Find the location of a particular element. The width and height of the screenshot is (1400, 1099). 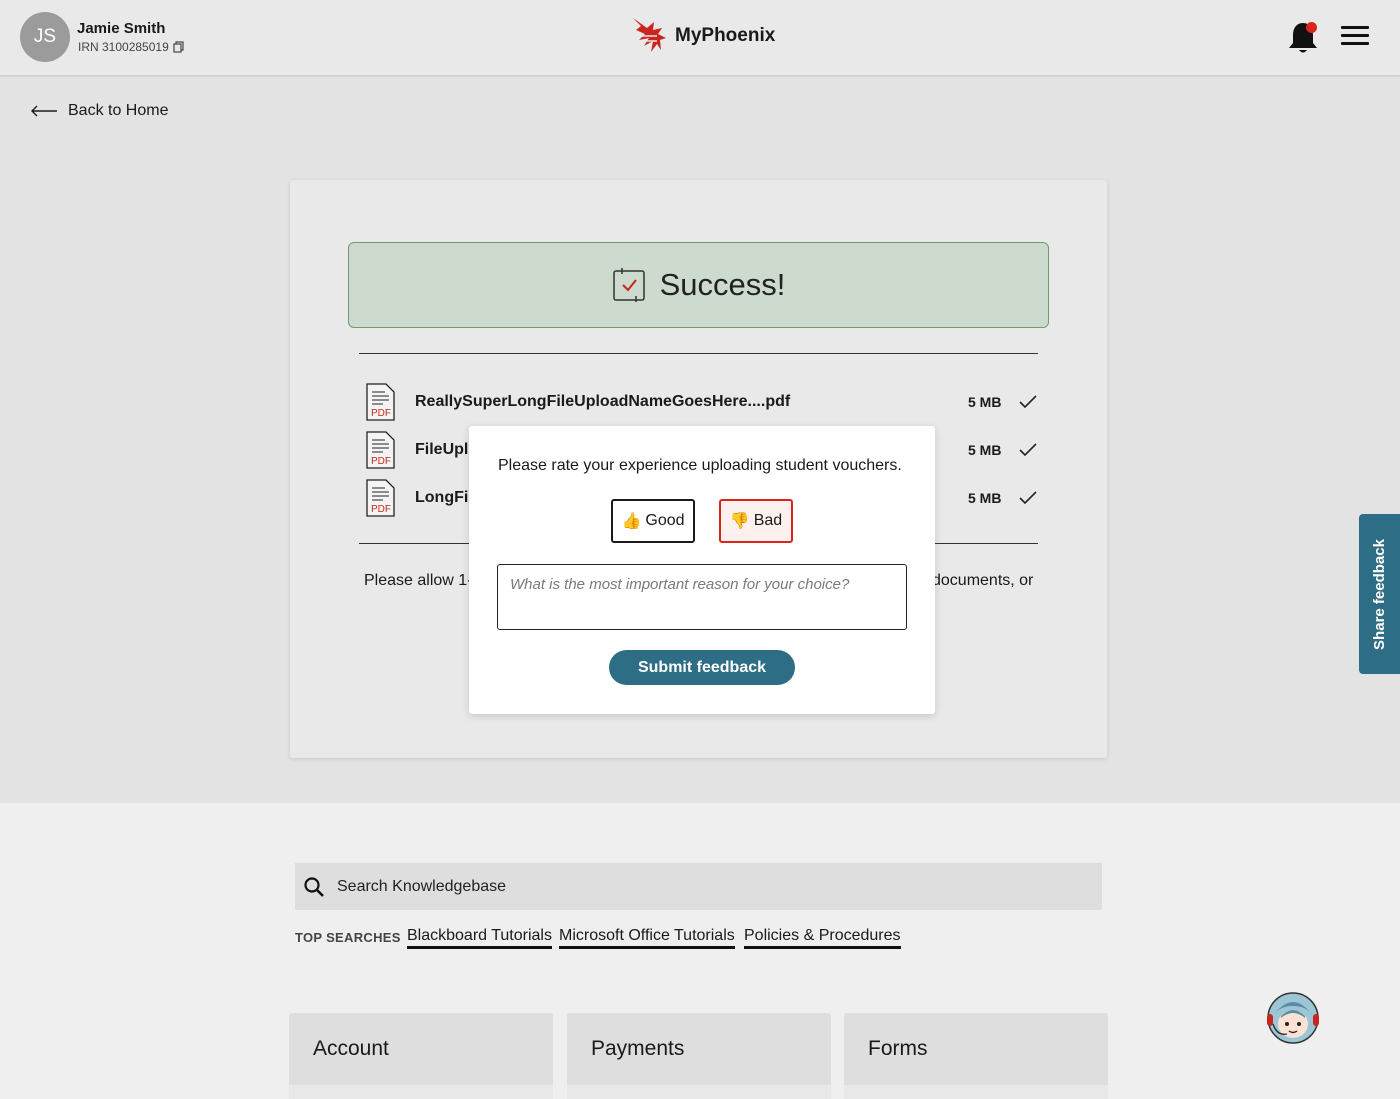

share-feedback-label: Share feedback is located at coordinates (1380, 594).